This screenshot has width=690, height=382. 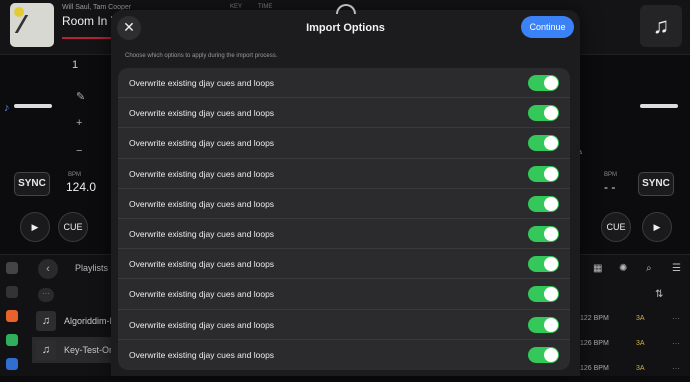 What do you see at coordinates (79, 123) in the screenshot?
I see `plus-icon: +` at bounding box center [79, 123].